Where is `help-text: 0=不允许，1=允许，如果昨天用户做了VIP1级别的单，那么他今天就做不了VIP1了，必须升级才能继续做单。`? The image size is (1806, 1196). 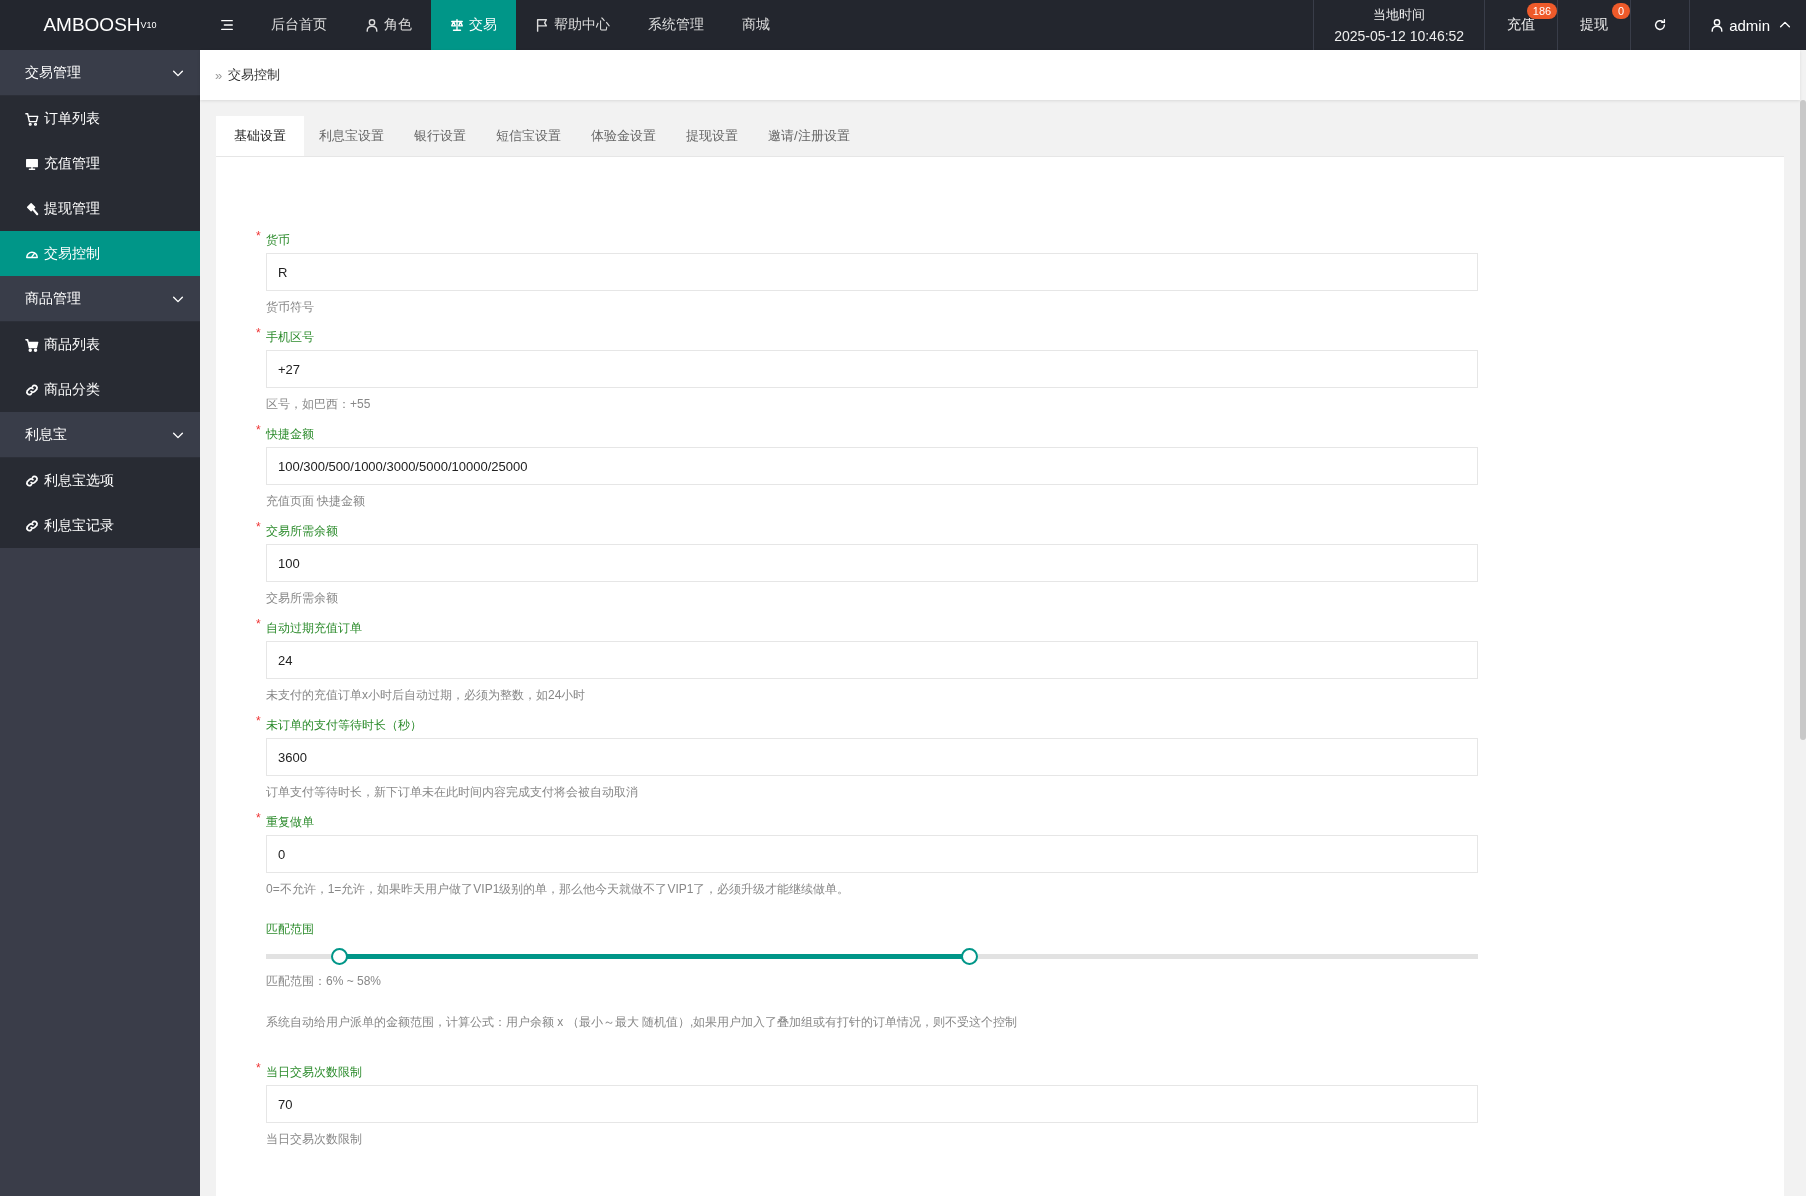 help-text: 0=不允许，1=允许，如果昨天用户做了VIP1级别的单，那么他今天就做不了VIP1了，必须升级才能继续做单。 is located at coordinates (558, 889).